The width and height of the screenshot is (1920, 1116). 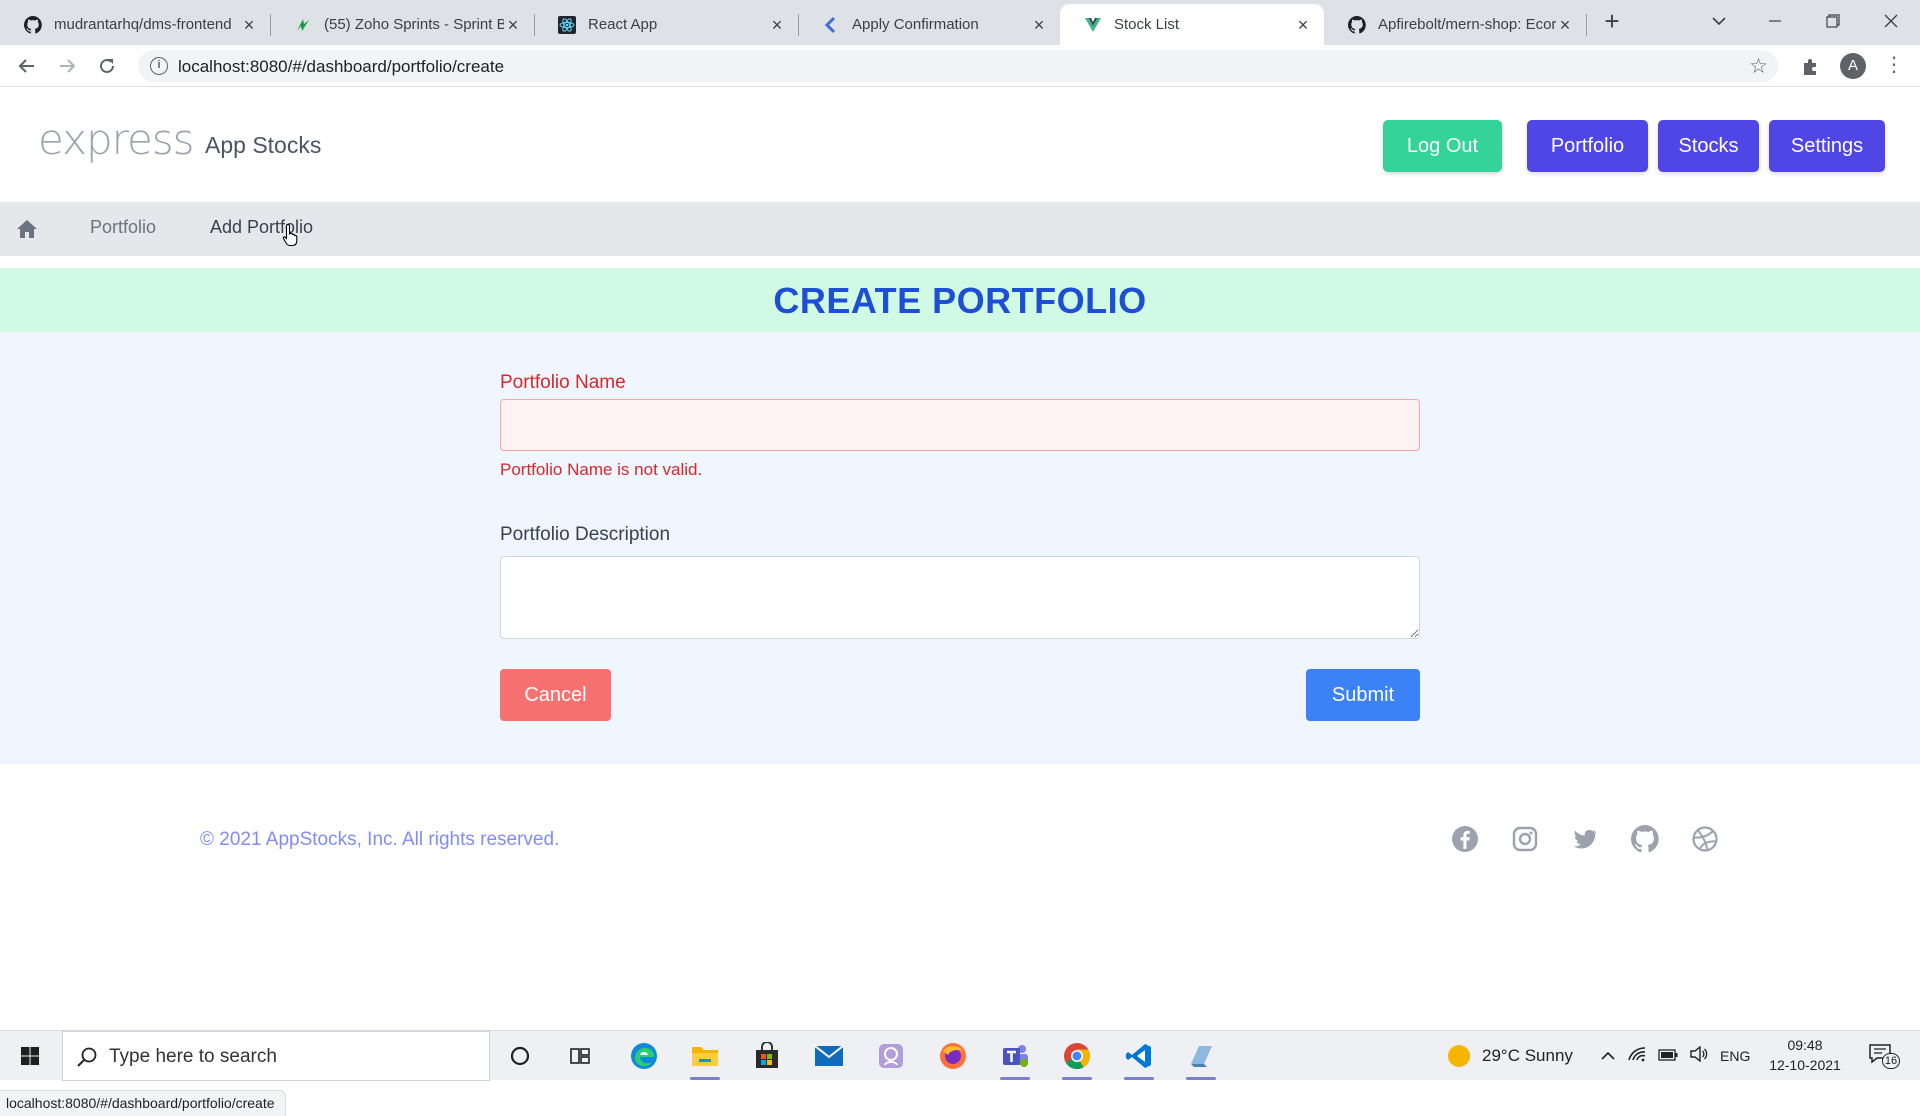 What do you see at coordinates (1585, 839) in the screenshot?
I see `twitter-icon` at bounding box center [1585, 839].